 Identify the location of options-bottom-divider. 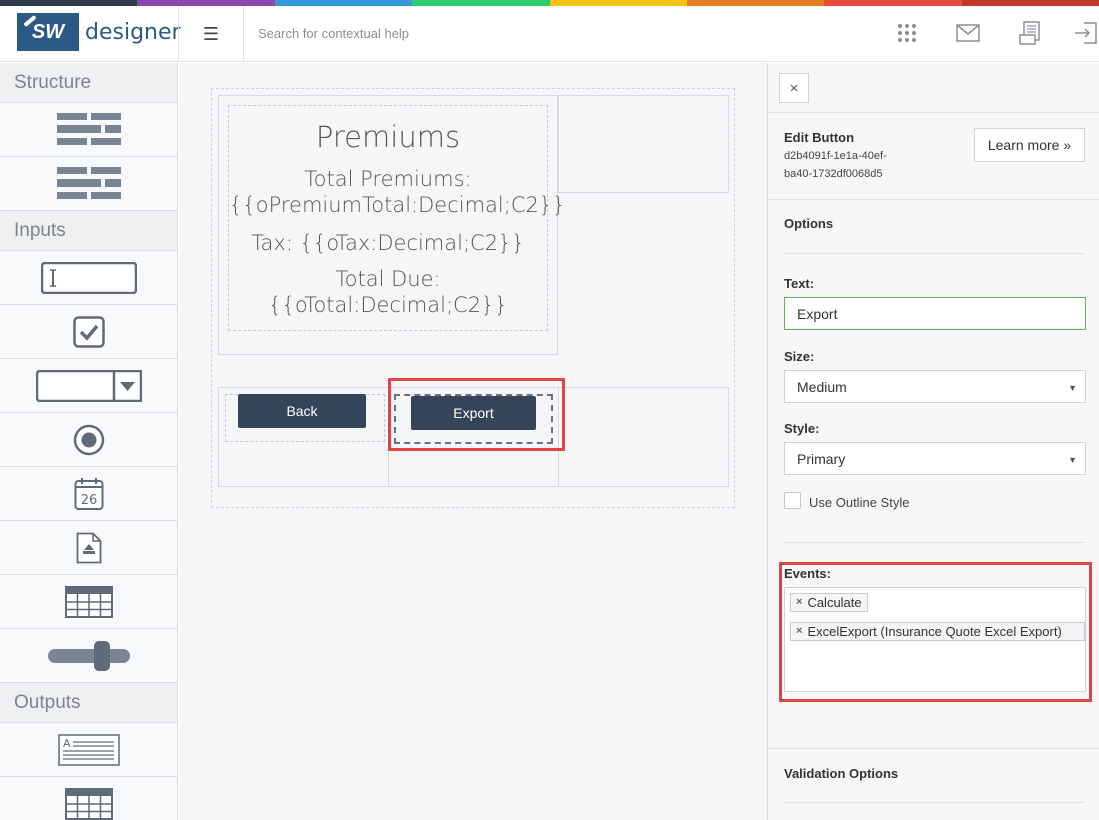
(934, 542).